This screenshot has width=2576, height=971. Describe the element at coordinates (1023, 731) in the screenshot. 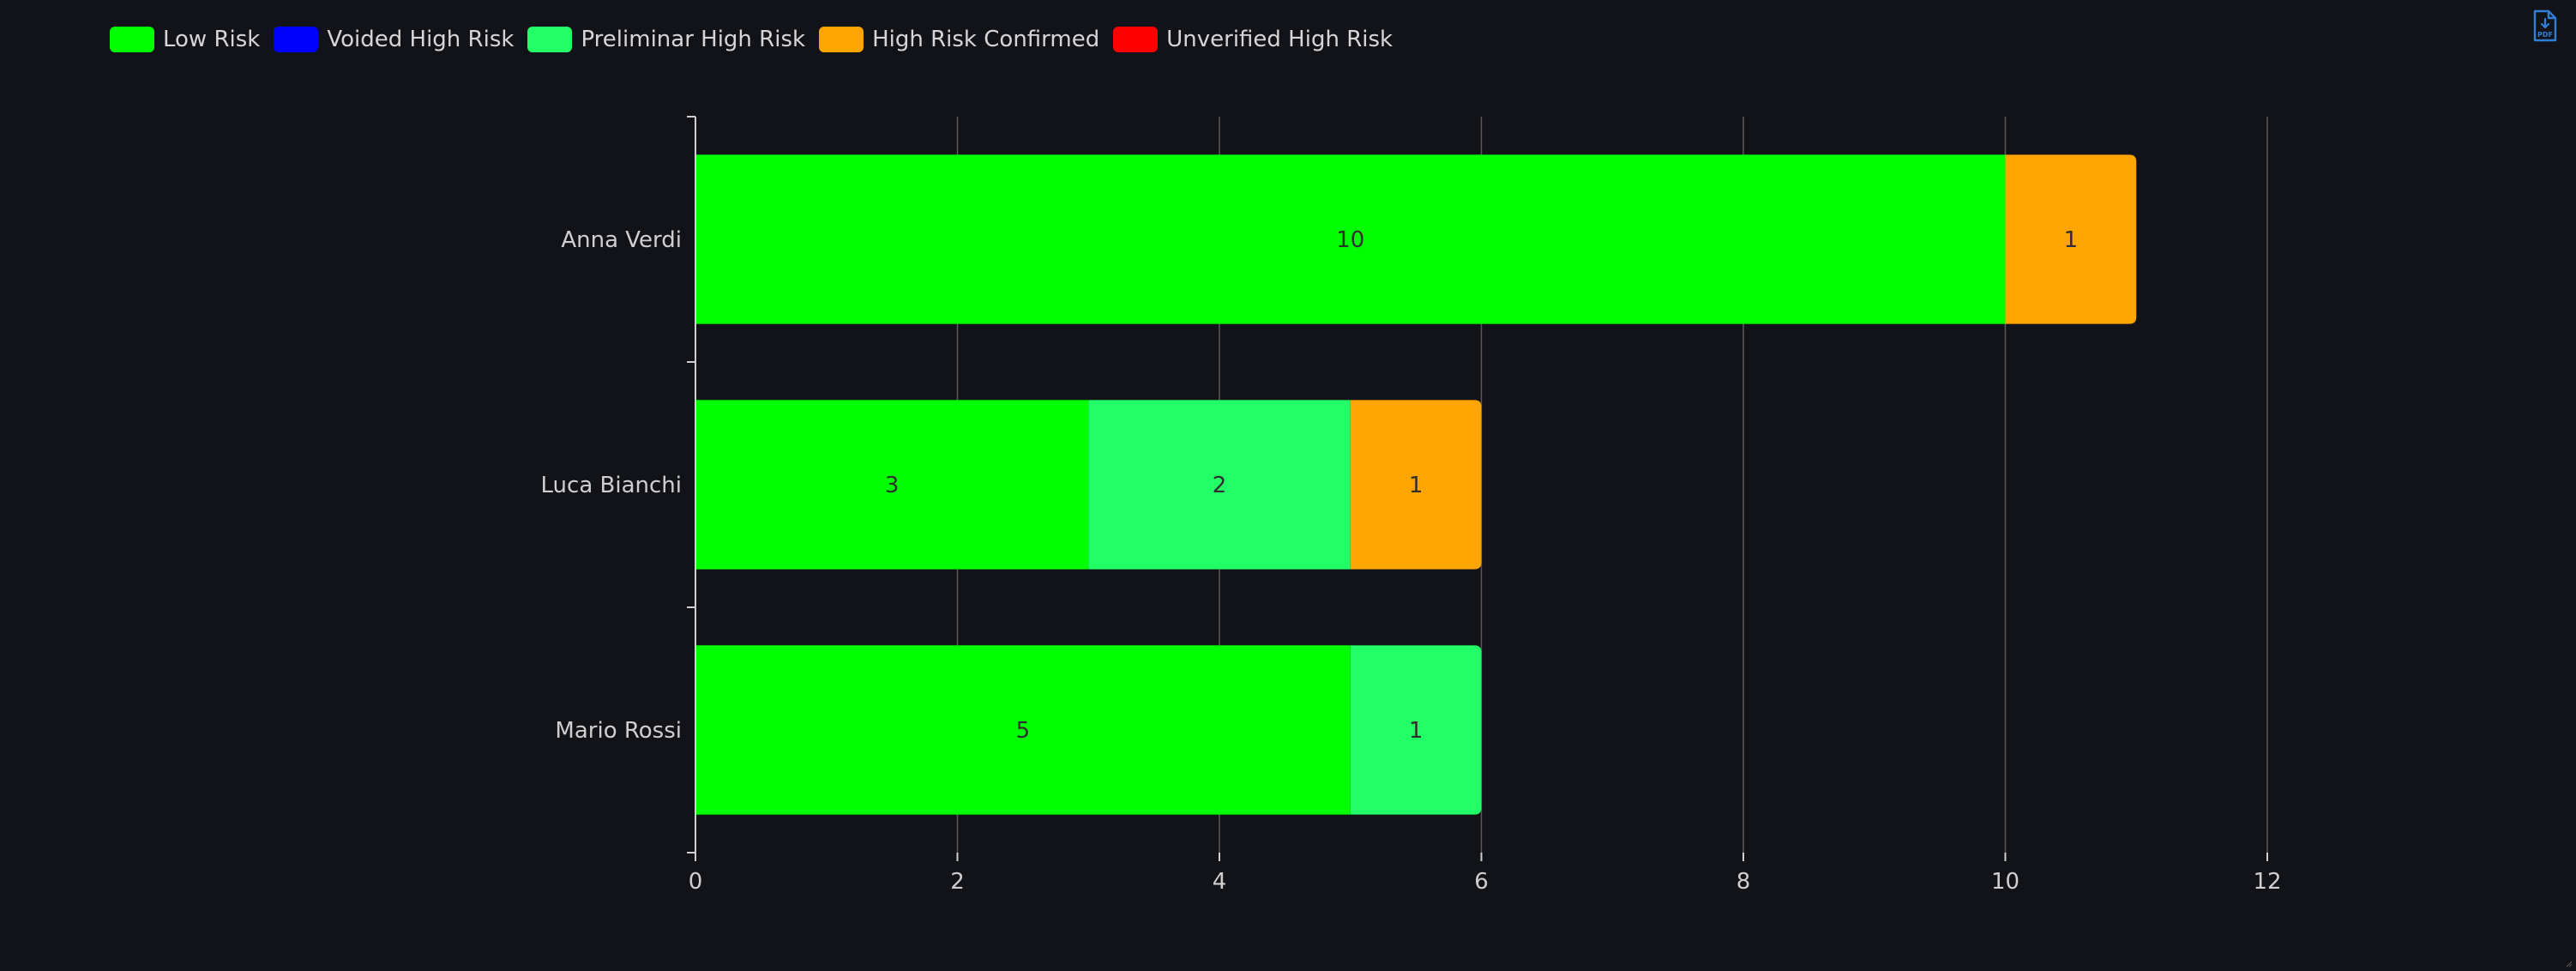

I see `bar-value-label: 5` at that location.